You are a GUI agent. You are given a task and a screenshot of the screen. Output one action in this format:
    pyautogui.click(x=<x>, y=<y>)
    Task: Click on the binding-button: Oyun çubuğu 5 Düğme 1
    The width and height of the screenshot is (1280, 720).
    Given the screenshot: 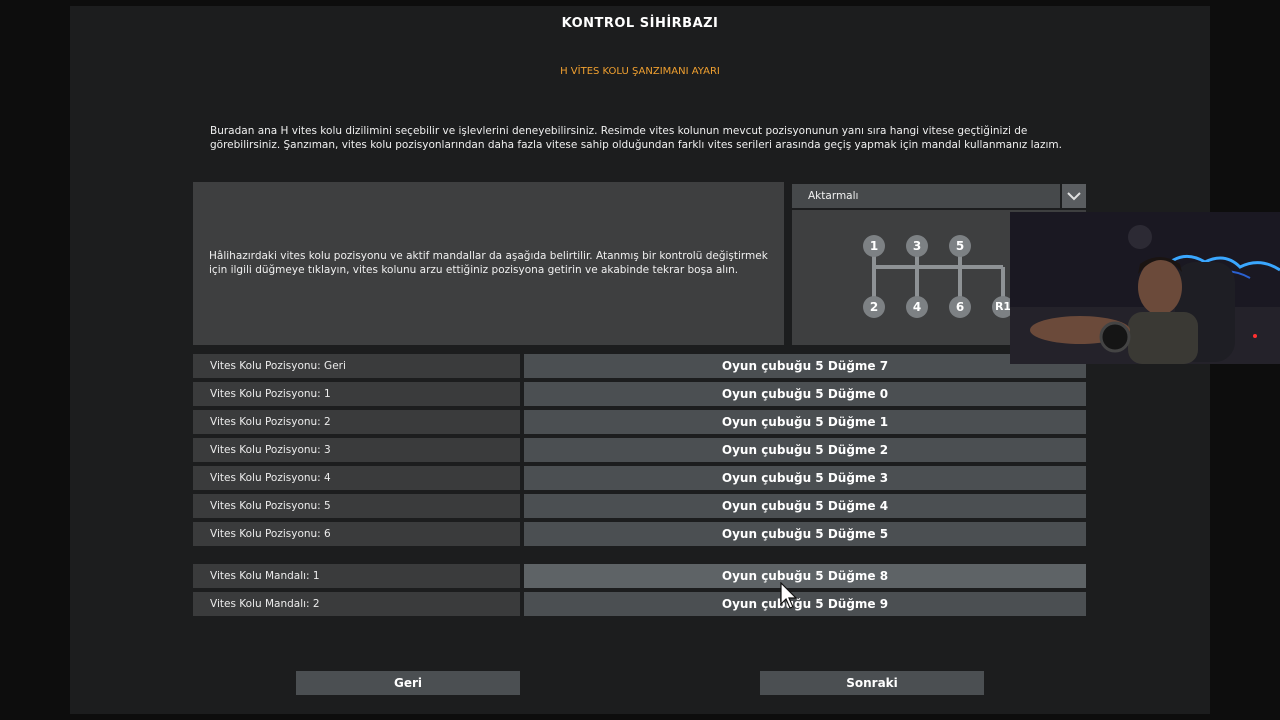 What is the action you would take?
    pyautogui.click(x=805, y=422)
    